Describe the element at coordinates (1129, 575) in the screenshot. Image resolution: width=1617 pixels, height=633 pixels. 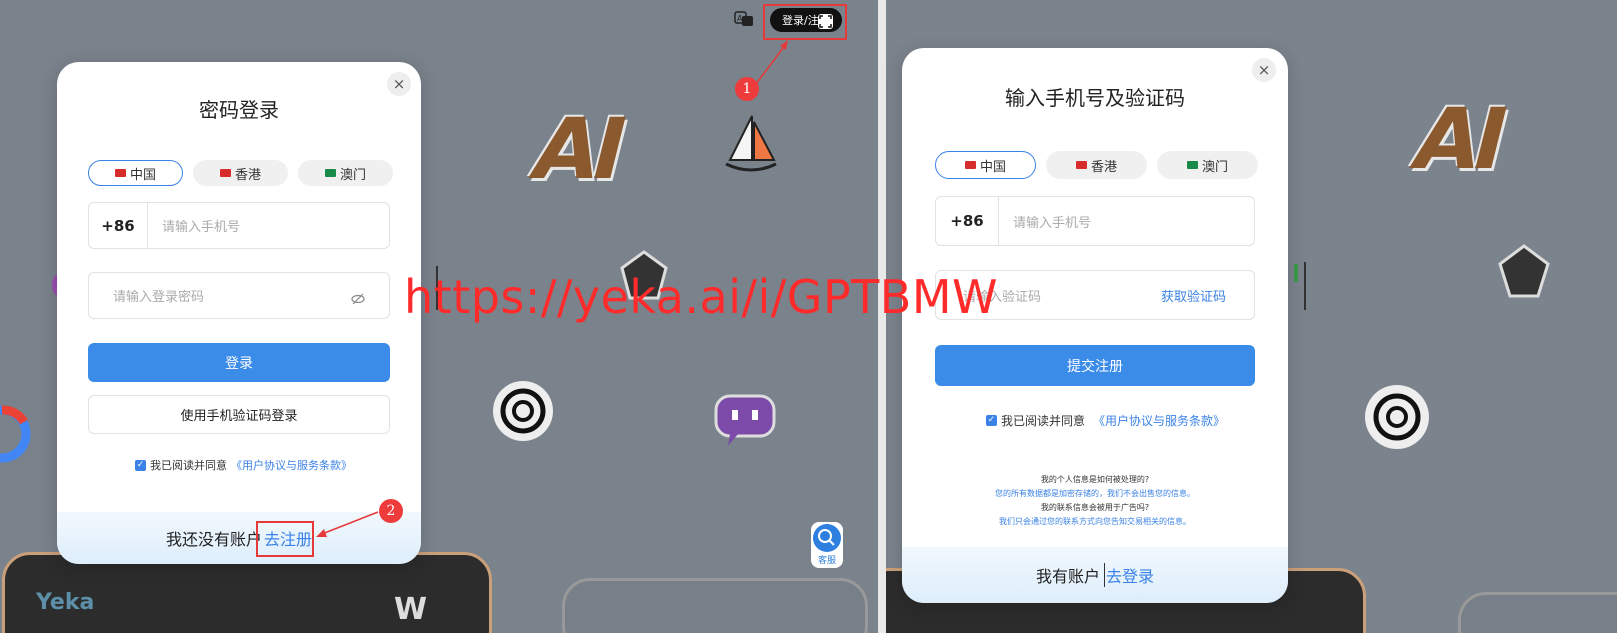
I see `login-link: 去登录` at that location.